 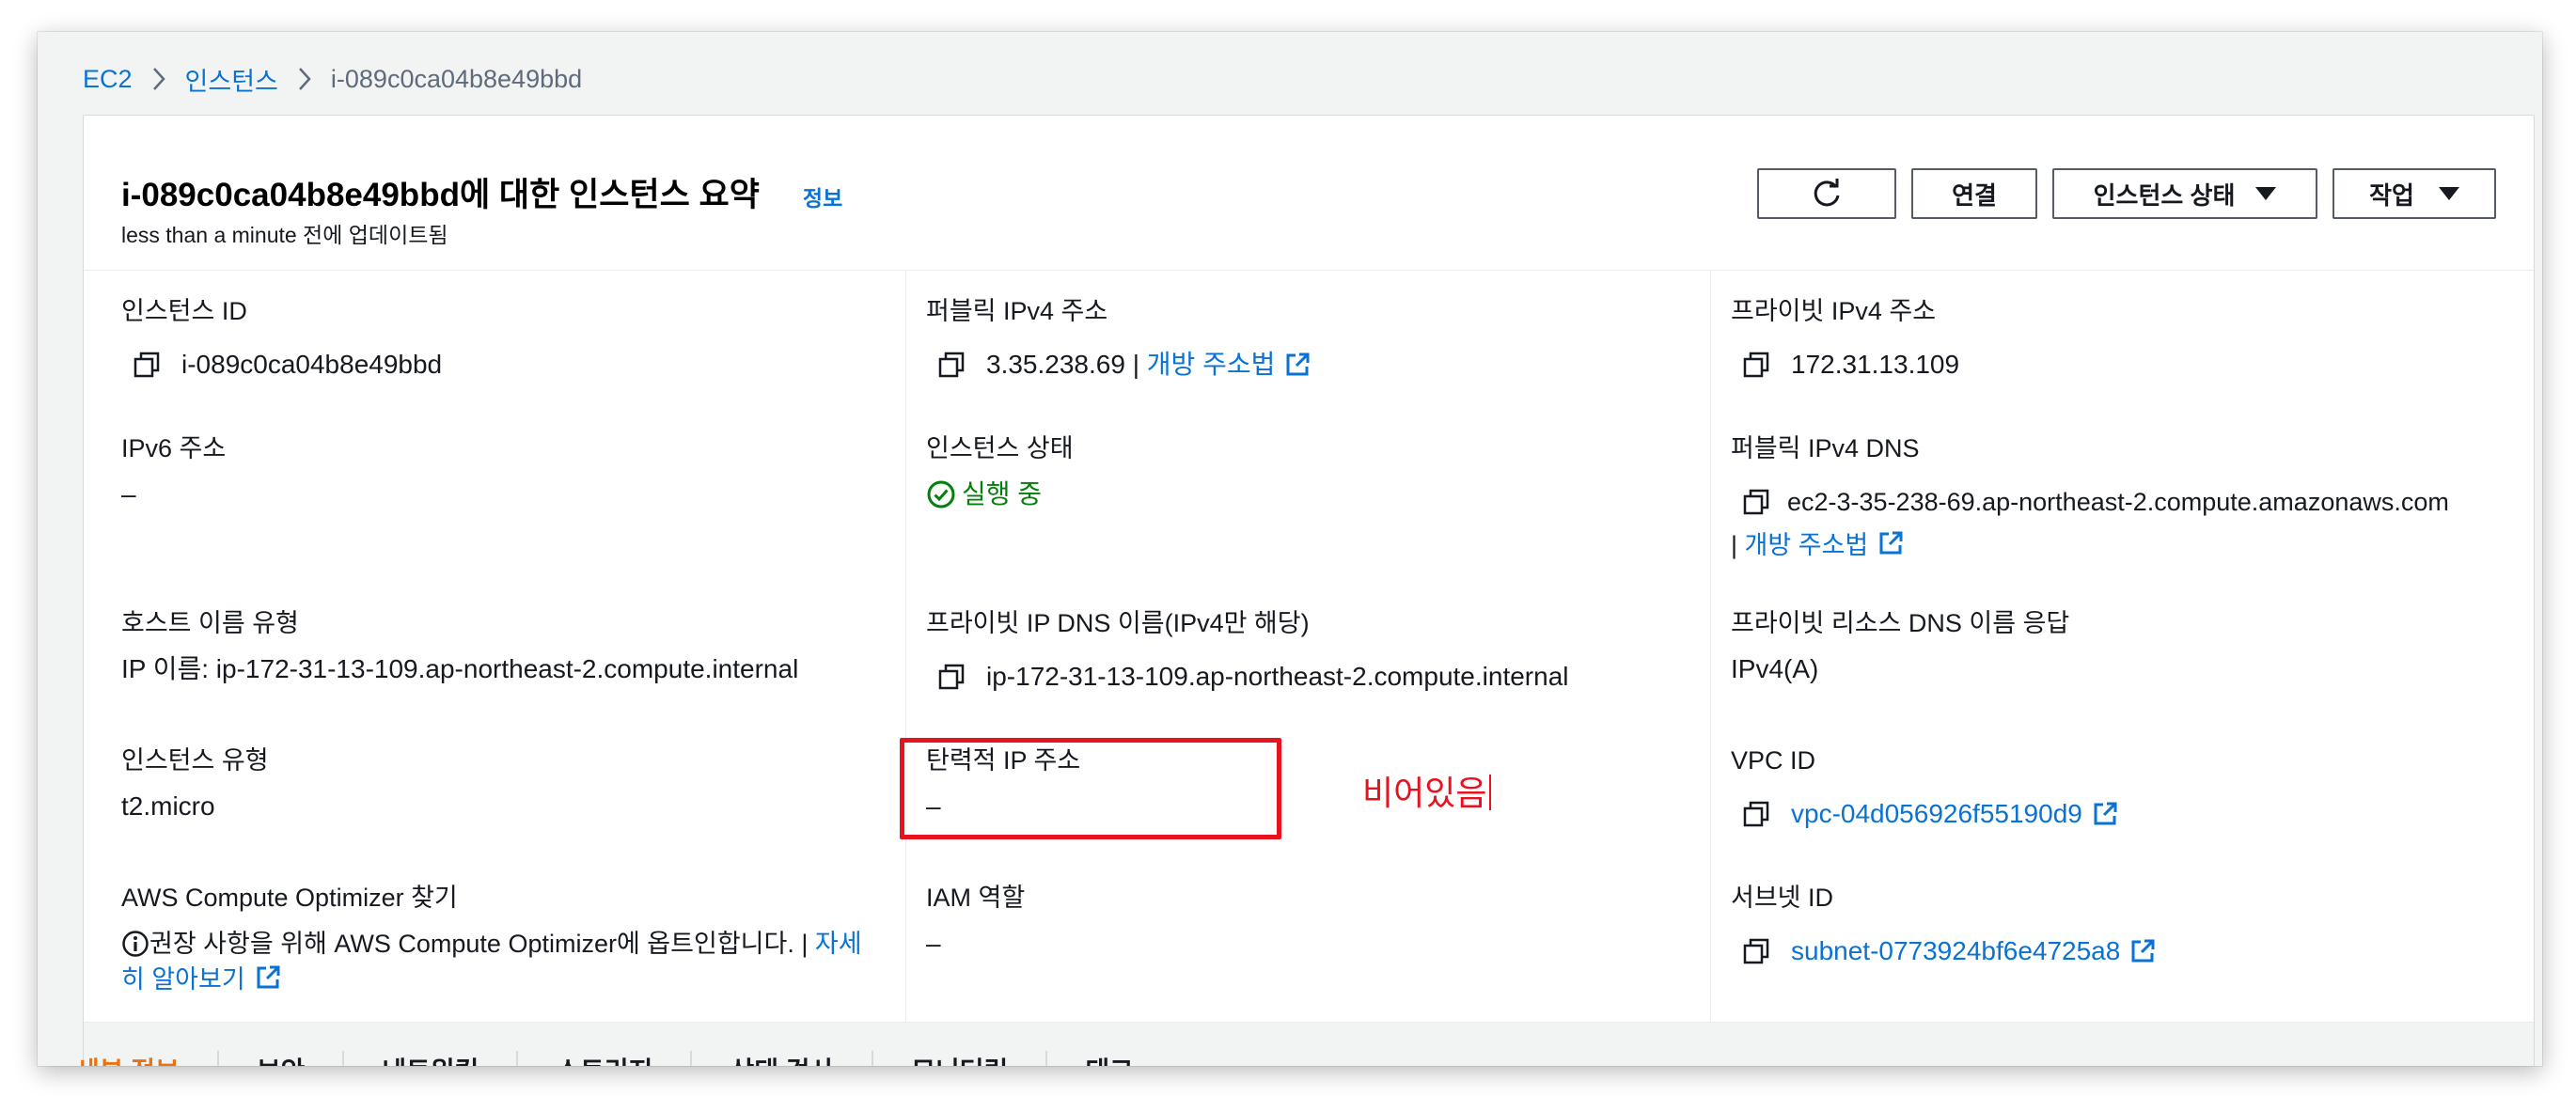 What do you see at coordinates (1427, 790) in the screenshot?
I see `annotation-text: 비어있음` at bounding box center [1427, 790].